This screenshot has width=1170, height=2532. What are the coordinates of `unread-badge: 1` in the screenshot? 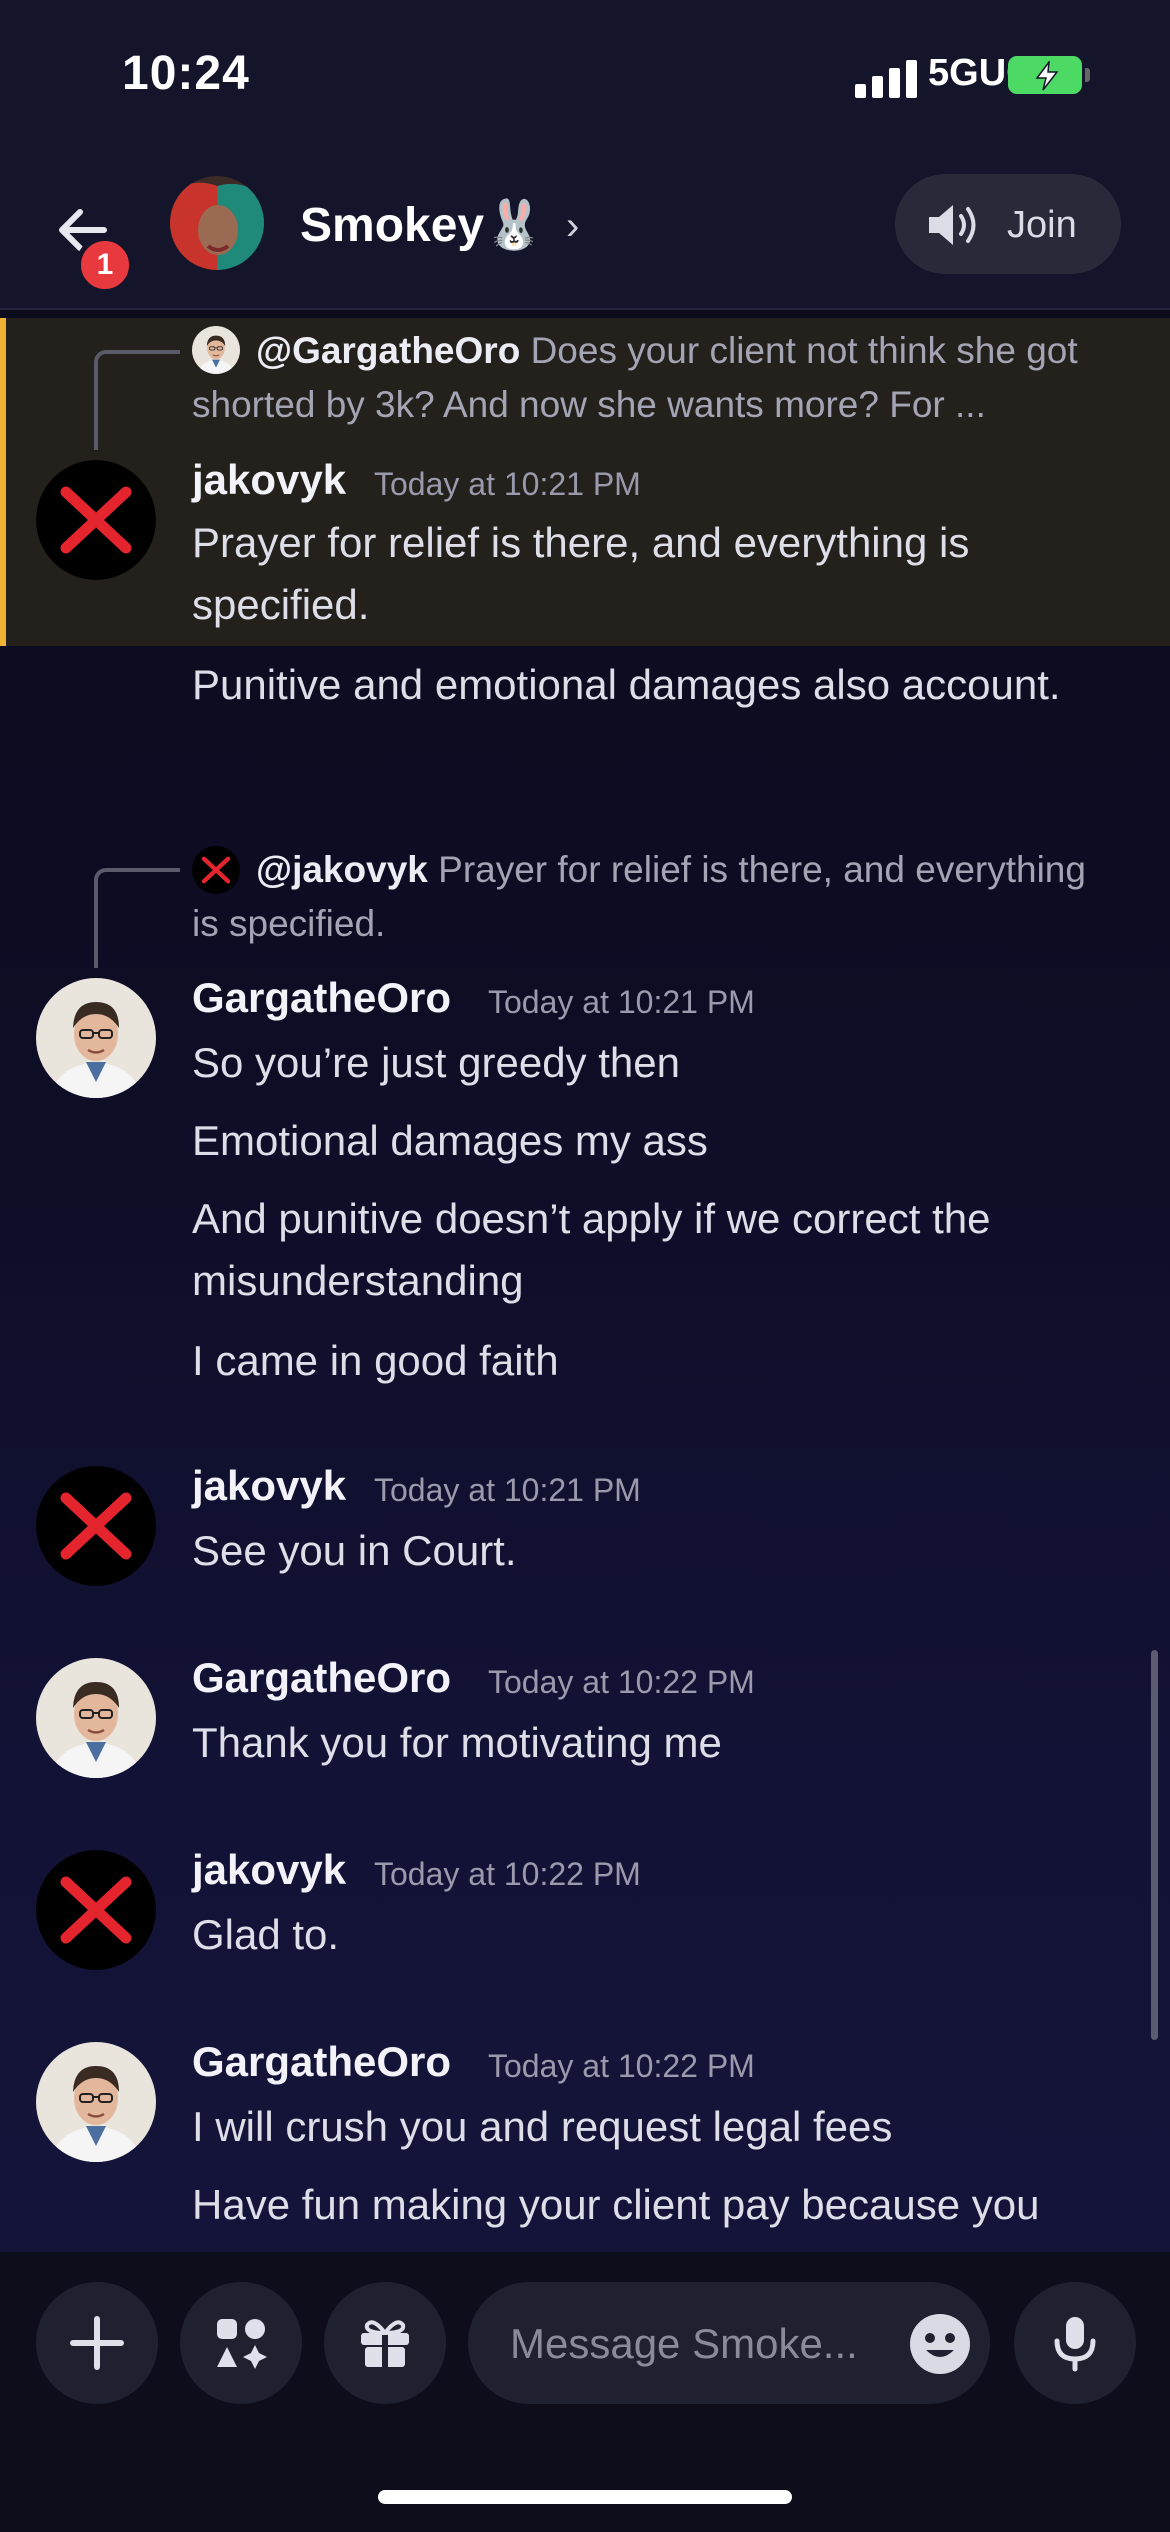 It's located at (105, 265).